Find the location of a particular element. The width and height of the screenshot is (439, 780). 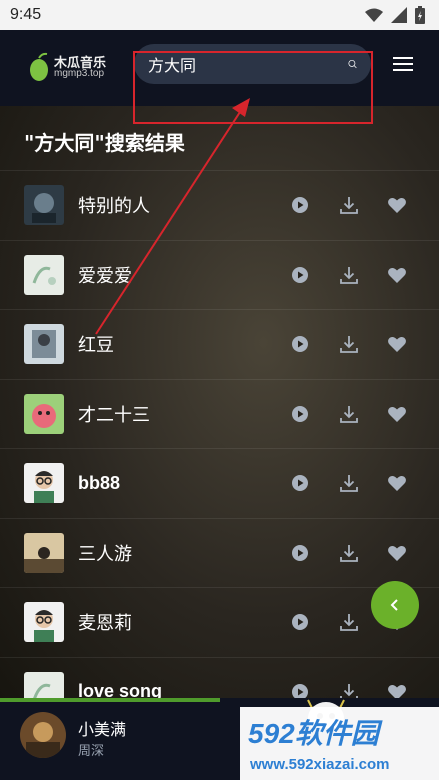

player-song-title: 小美满 is located at coordinates (102, 729).